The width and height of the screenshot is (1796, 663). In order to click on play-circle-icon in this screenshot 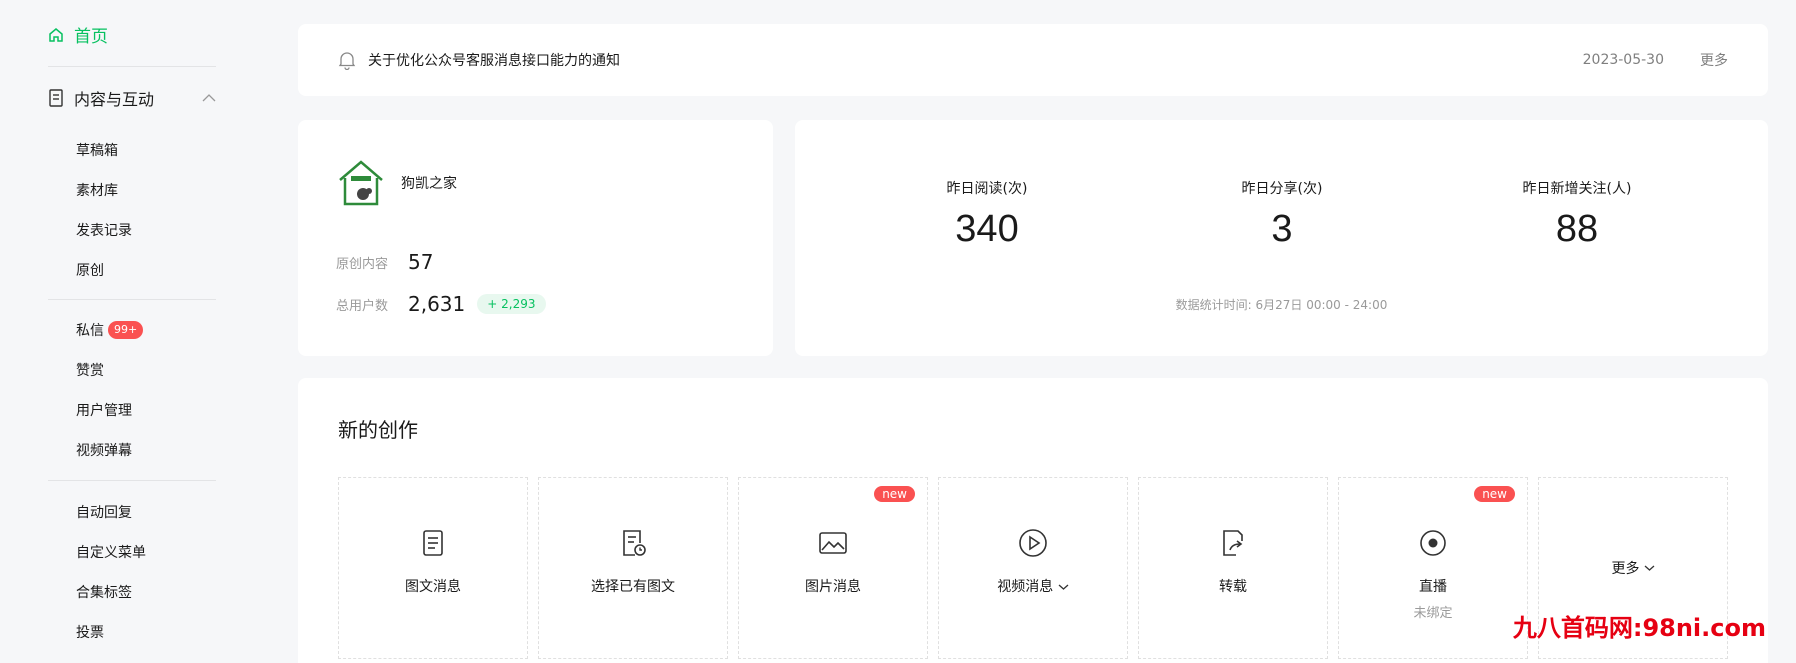, I will do `click(1033, 543)`.